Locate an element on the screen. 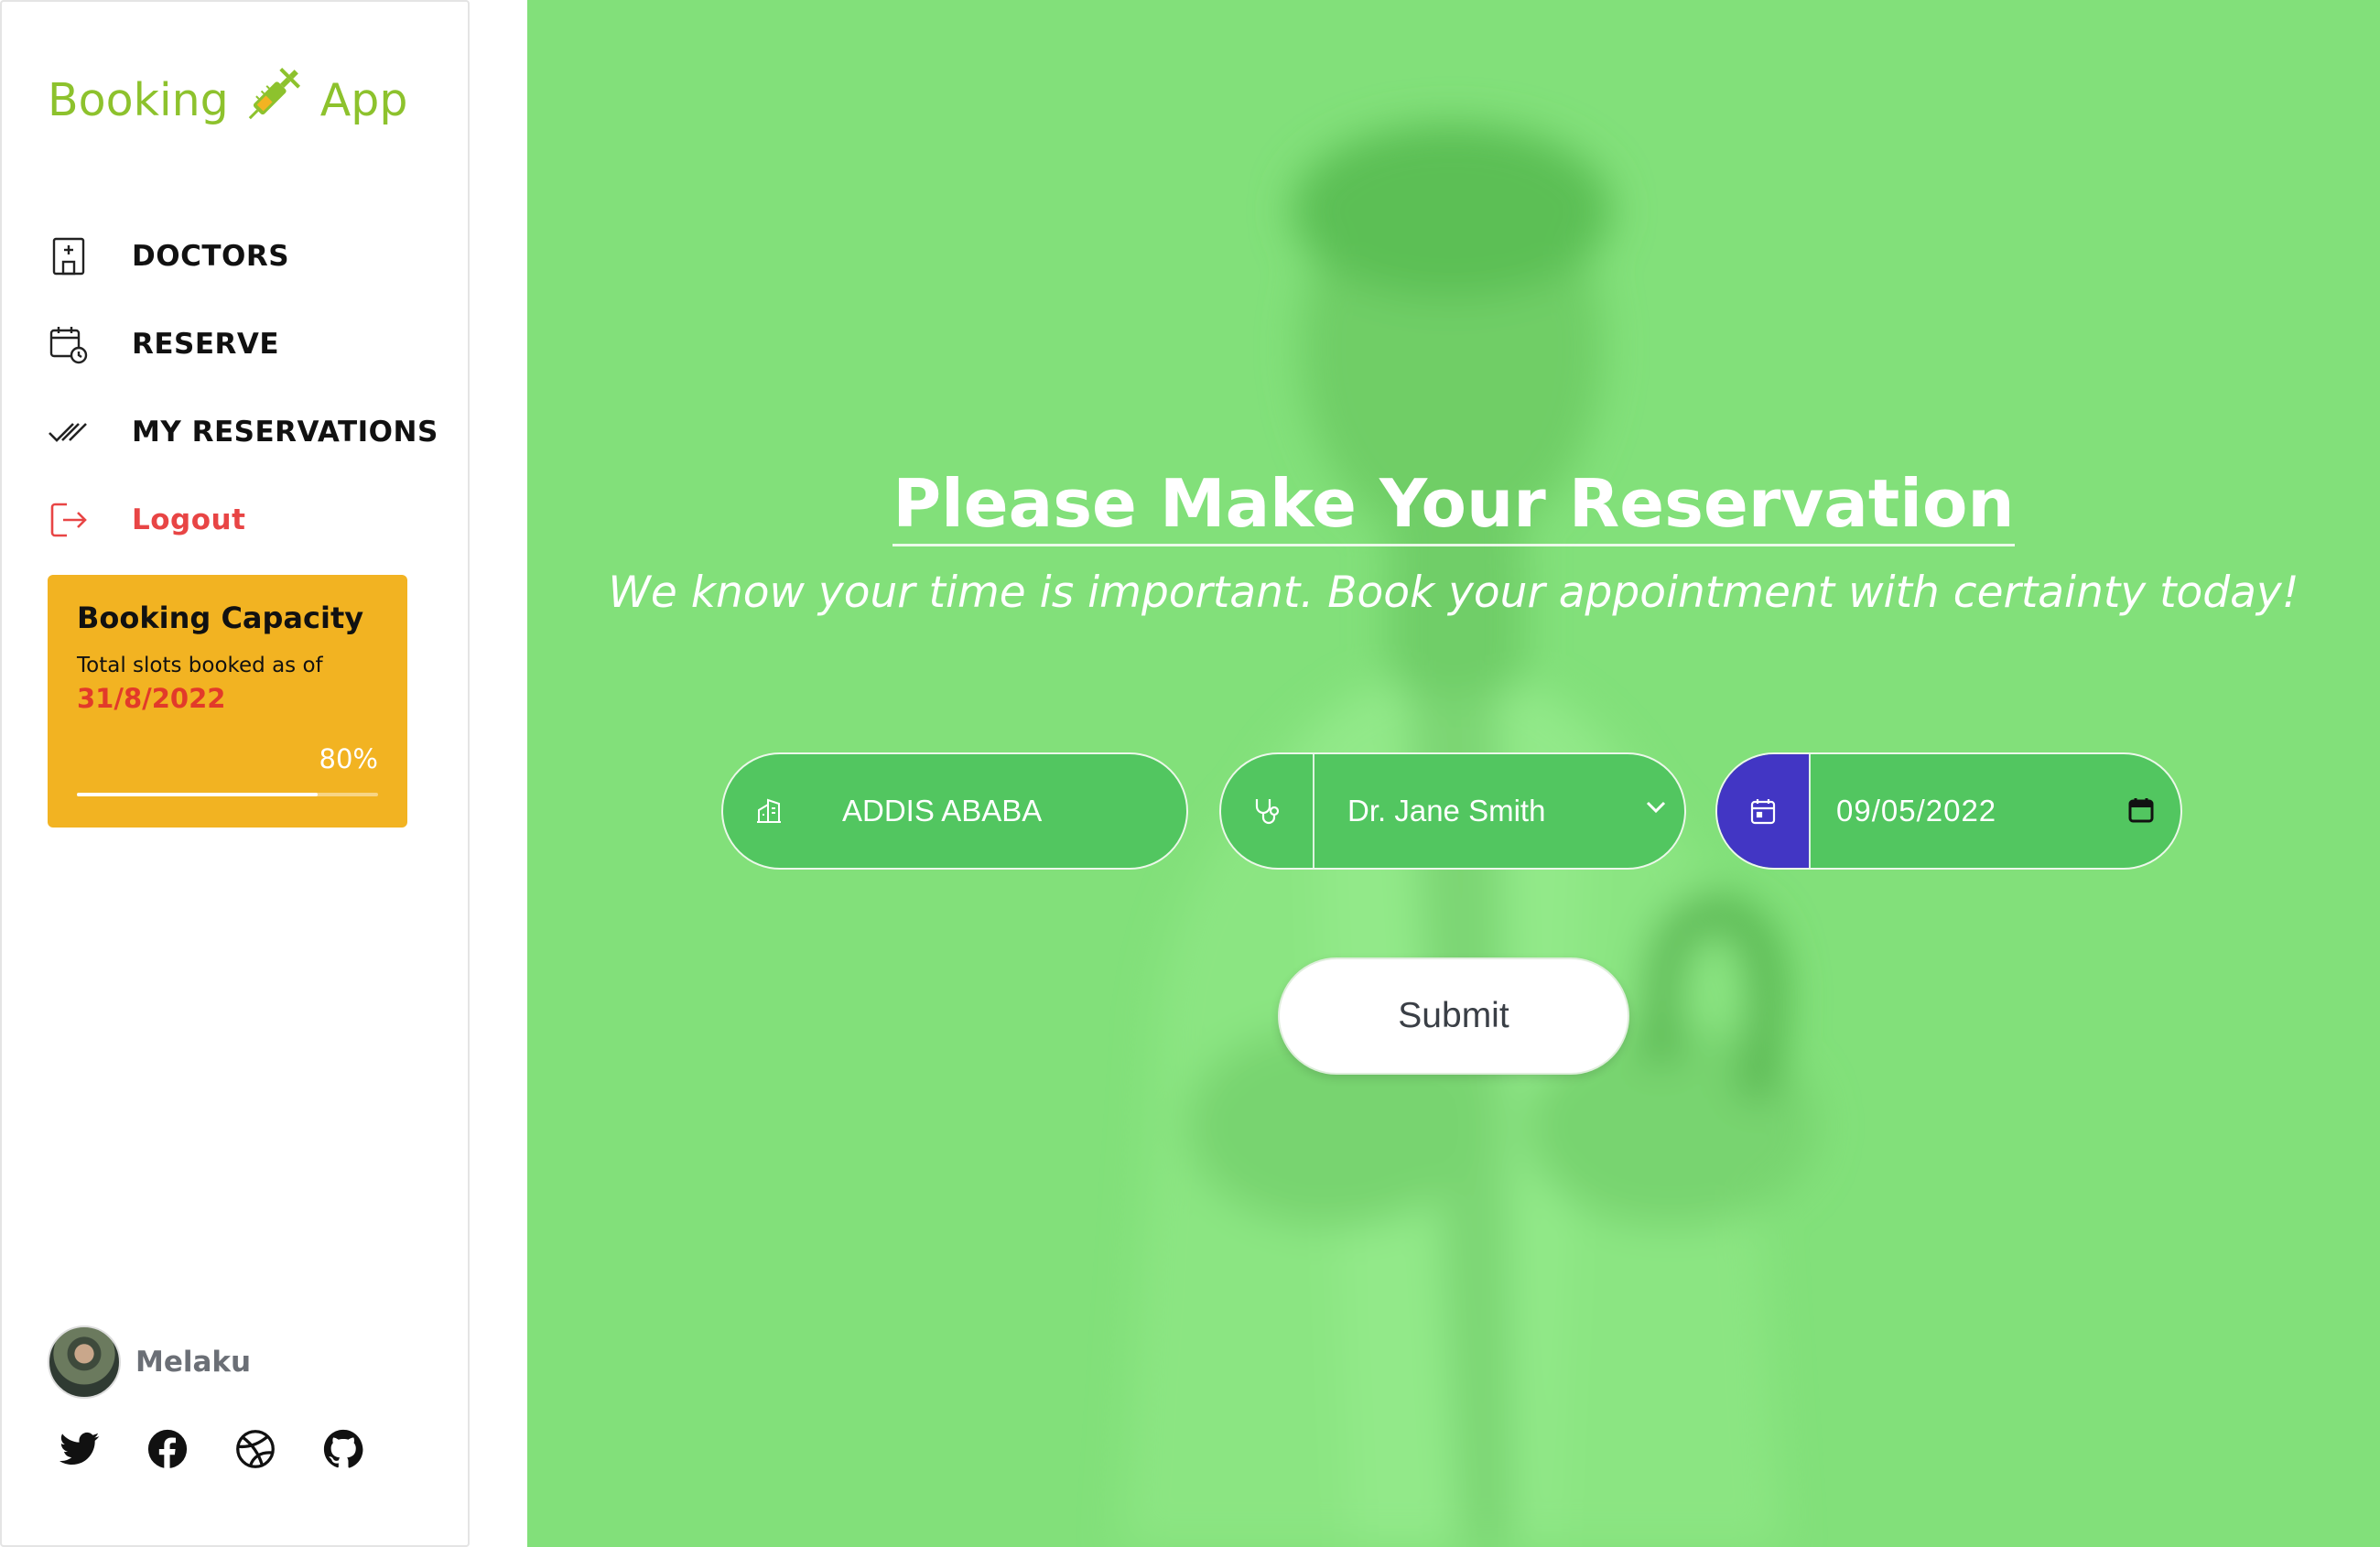  nav-label-my-reservations: MY RESERVATIONS is located at coordinates (285, 432).